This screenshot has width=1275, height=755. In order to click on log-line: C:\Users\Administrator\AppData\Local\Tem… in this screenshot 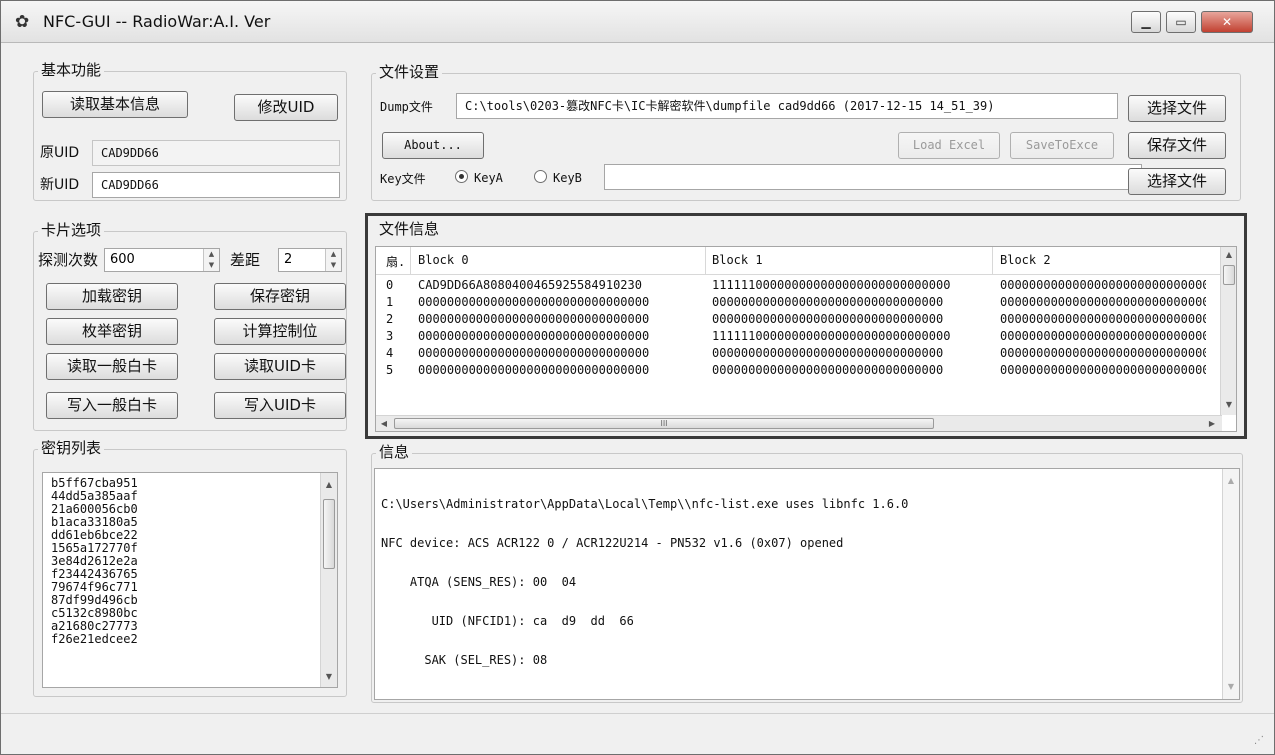, I will do `click(645, 504)`.